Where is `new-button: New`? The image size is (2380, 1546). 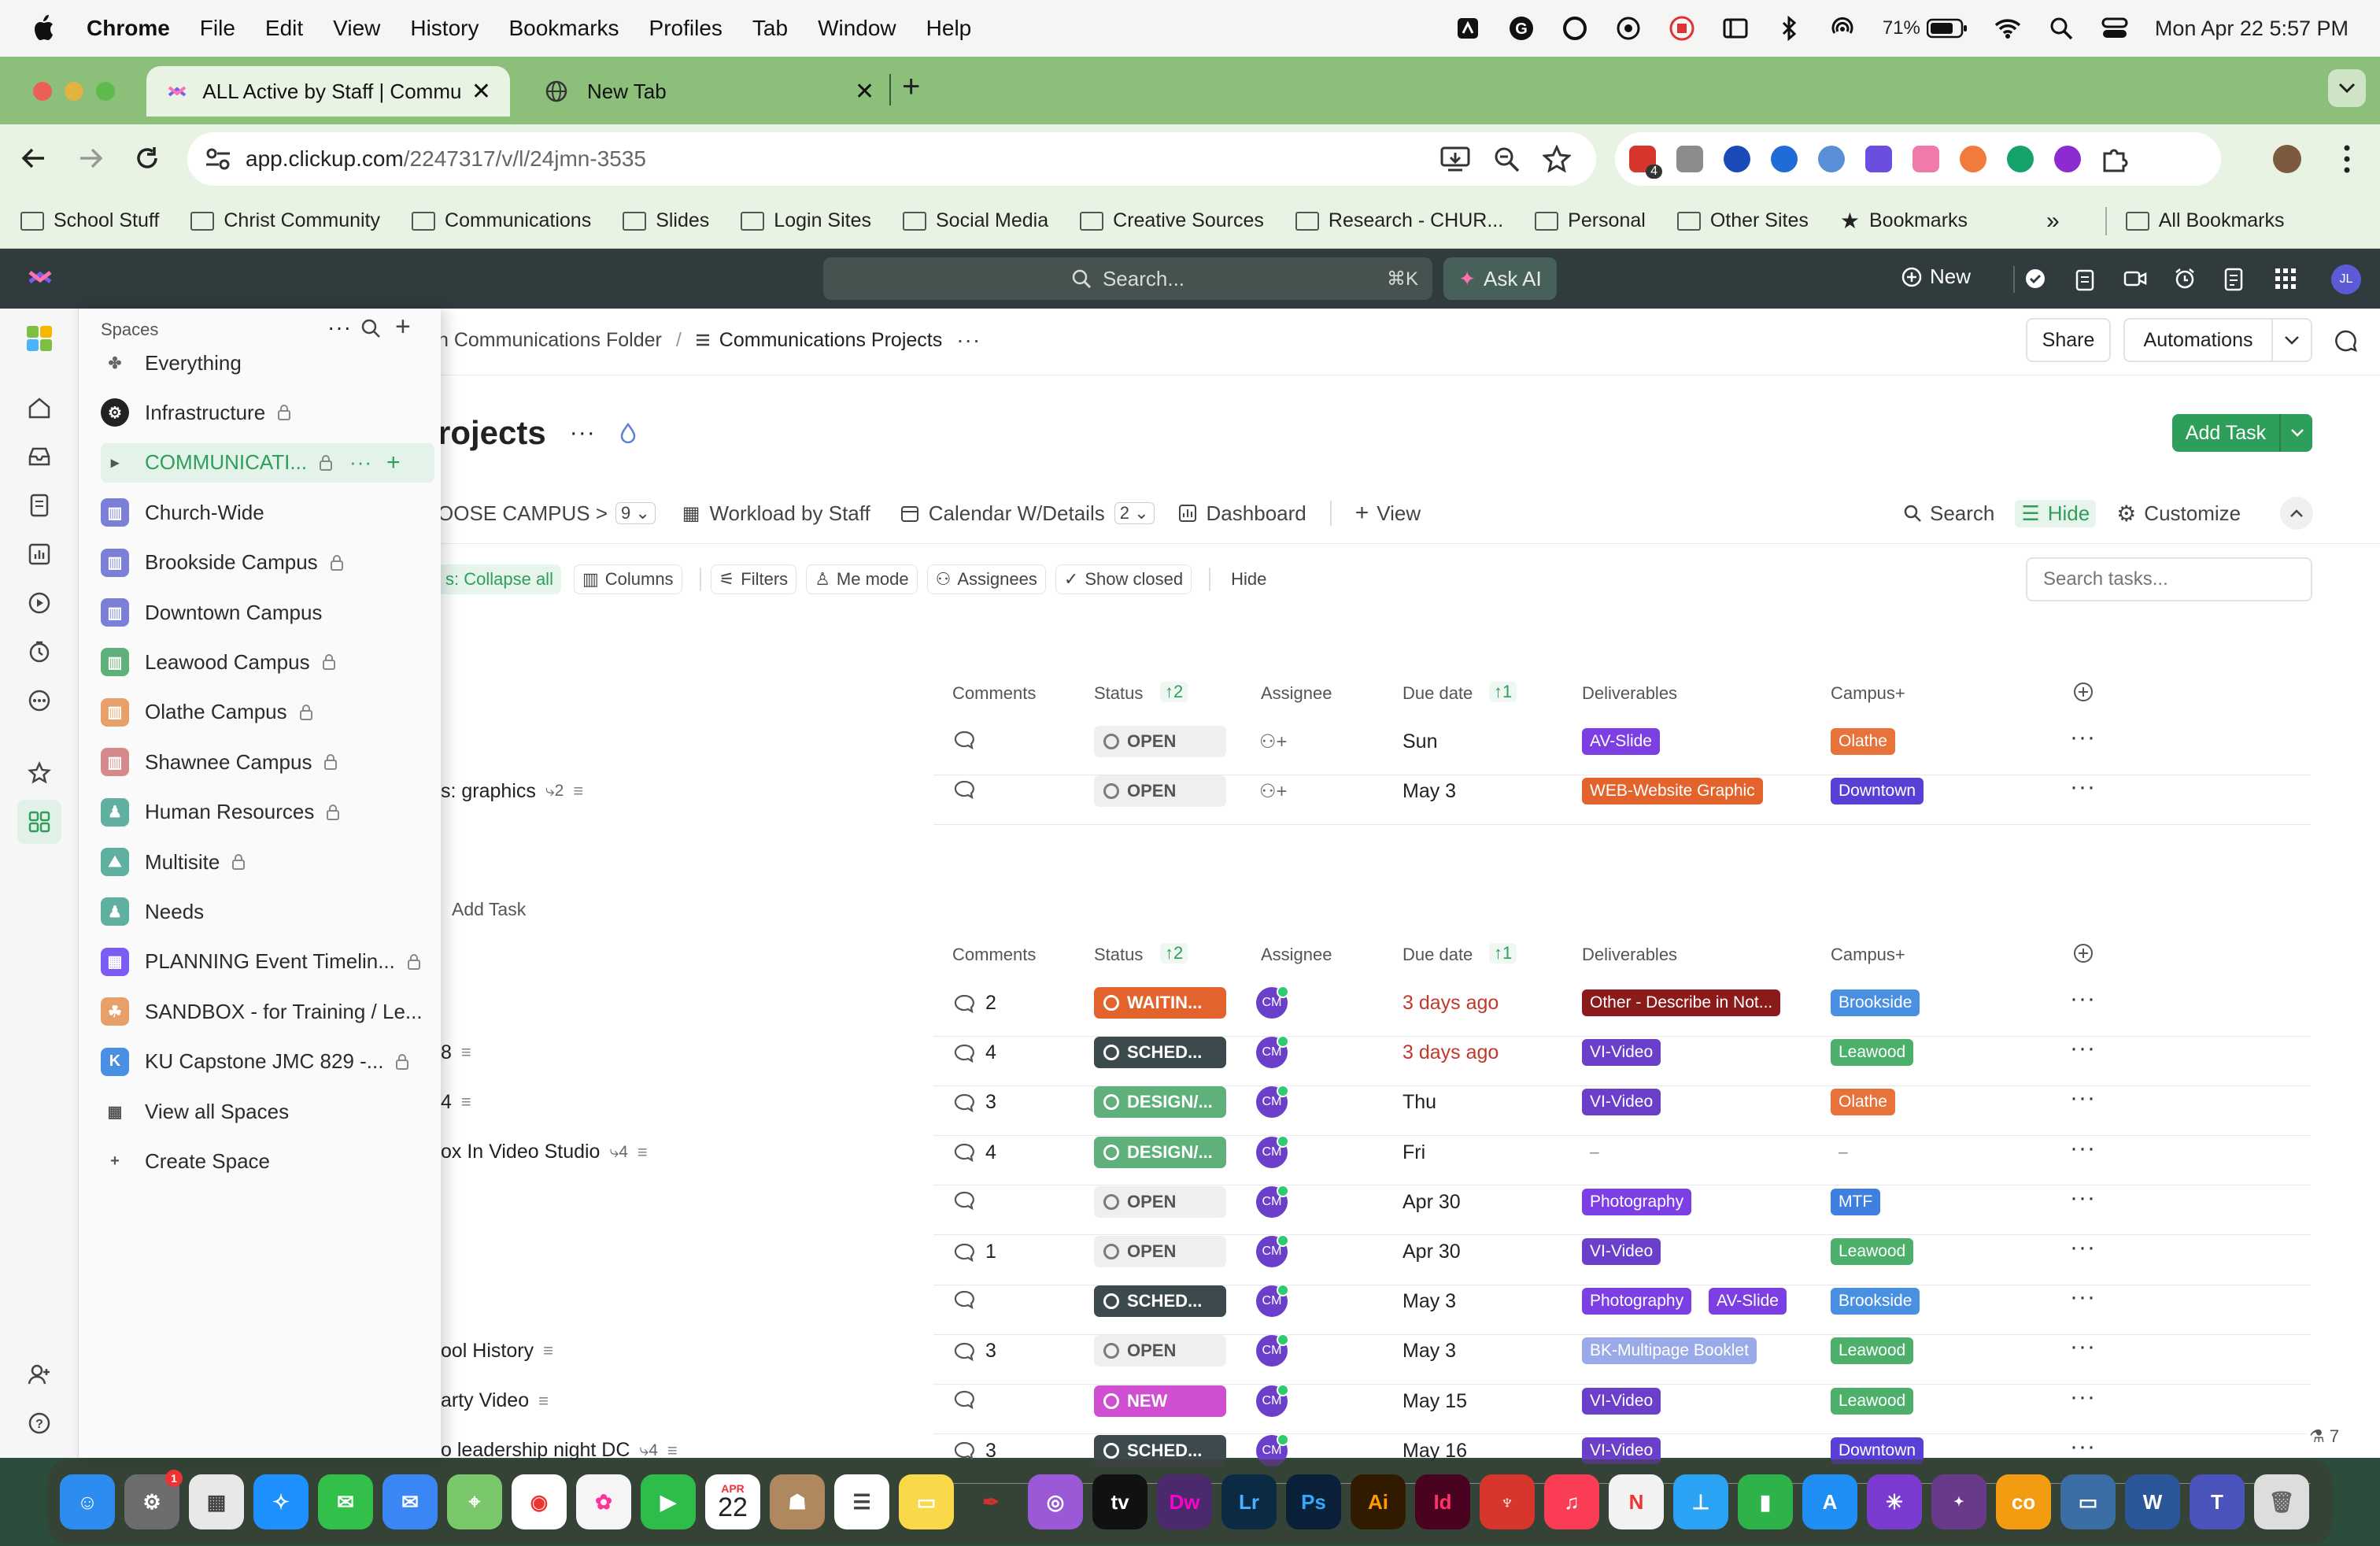 new-button: New is located at coordinates (1936, 277).